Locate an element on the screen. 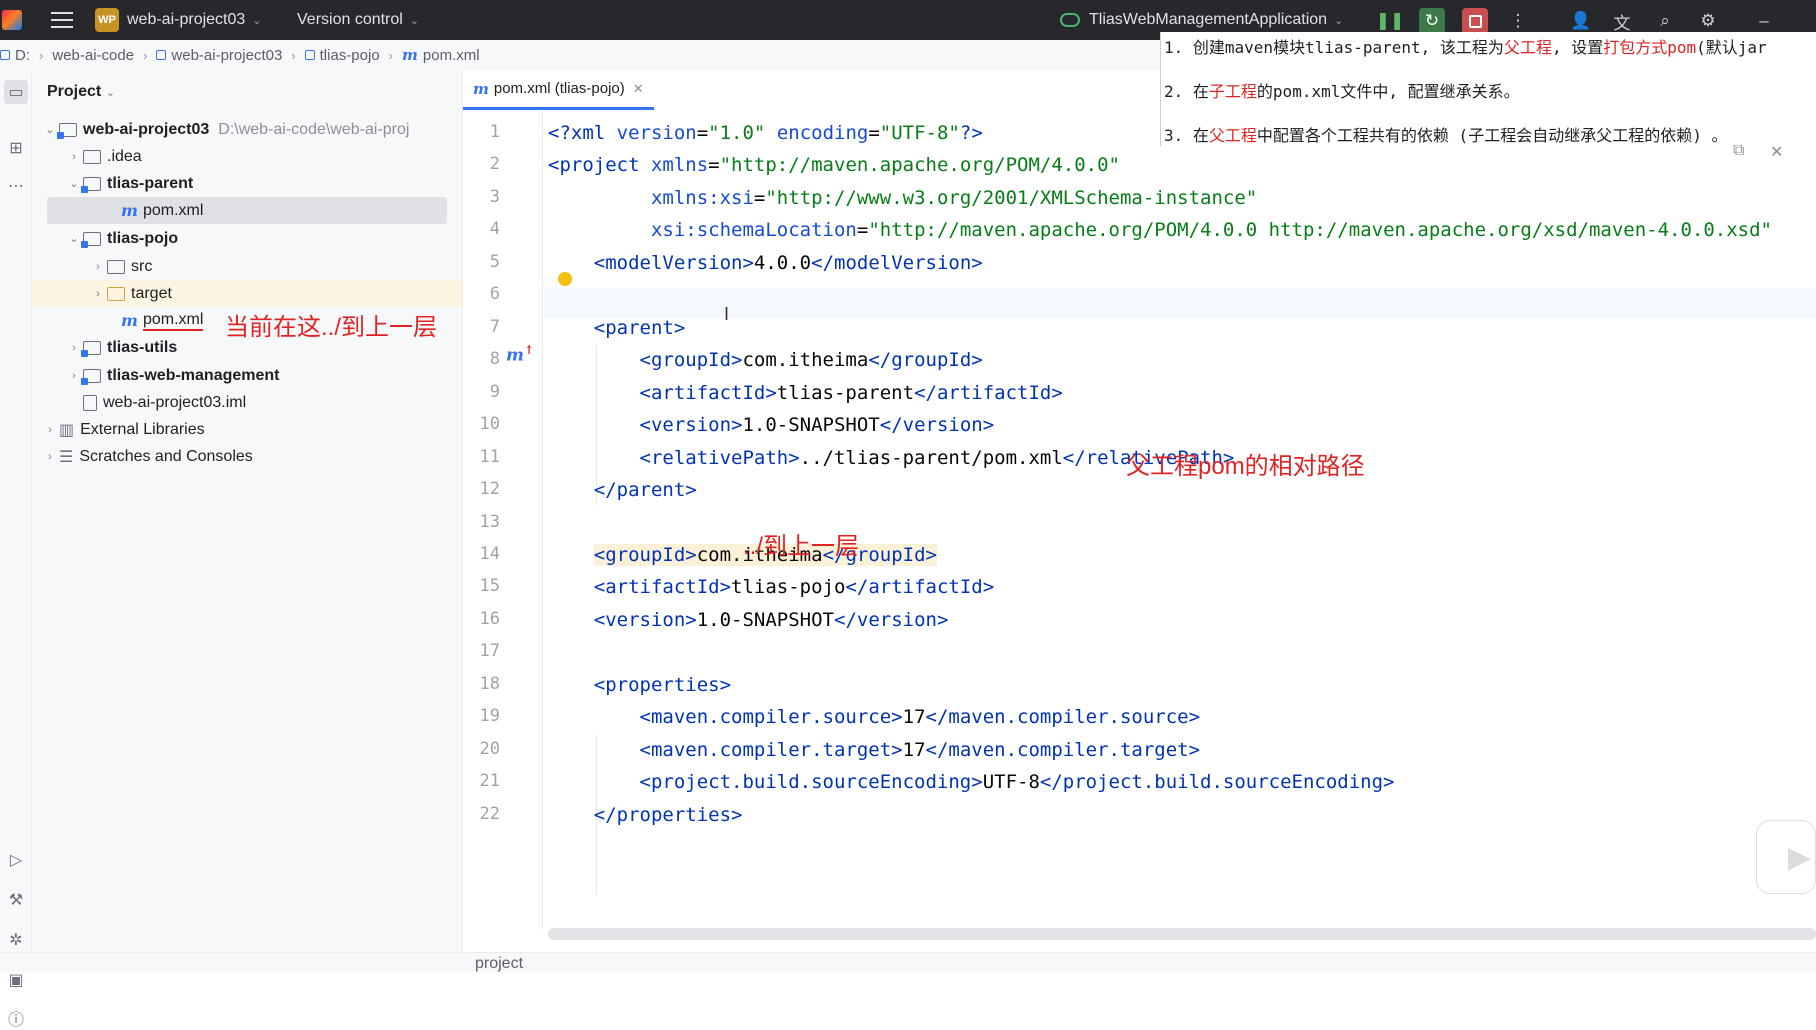 Image resolution: width=1816 pixels, height=1030 pixels. tree-item-idea: › .idea is located at coordinates (103, 156).